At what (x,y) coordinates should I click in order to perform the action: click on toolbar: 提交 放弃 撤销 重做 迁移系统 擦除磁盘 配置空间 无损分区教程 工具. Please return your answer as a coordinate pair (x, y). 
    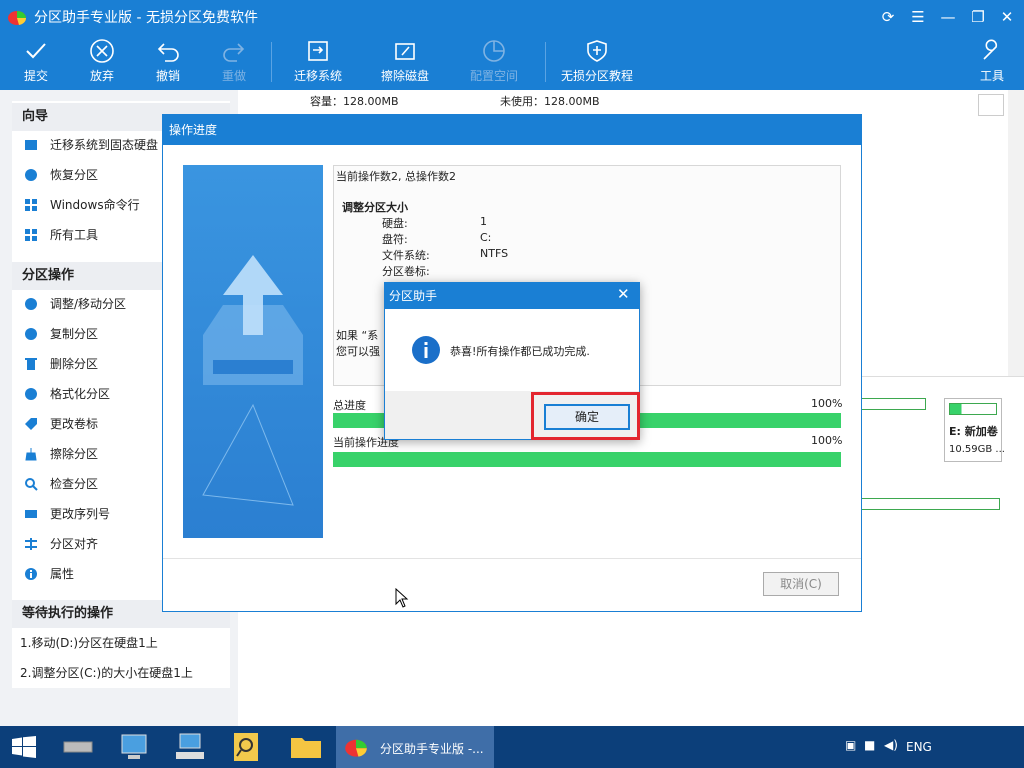
    Looking at the image, I should click on (512, 62).